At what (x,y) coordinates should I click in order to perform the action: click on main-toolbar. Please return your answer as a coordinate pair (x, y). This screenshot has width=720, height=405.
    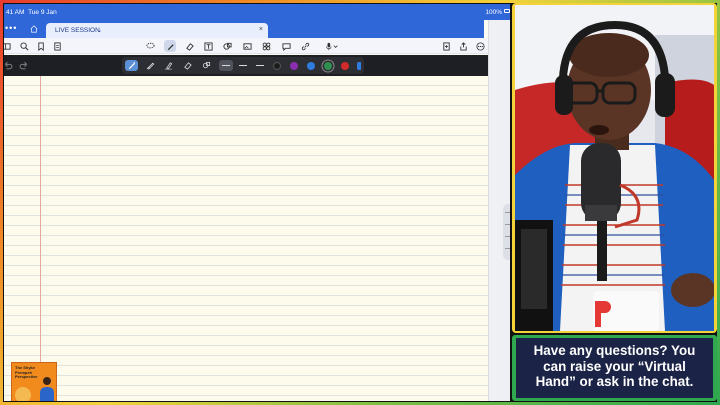
    Looking at the image, I should click on (246, 46).